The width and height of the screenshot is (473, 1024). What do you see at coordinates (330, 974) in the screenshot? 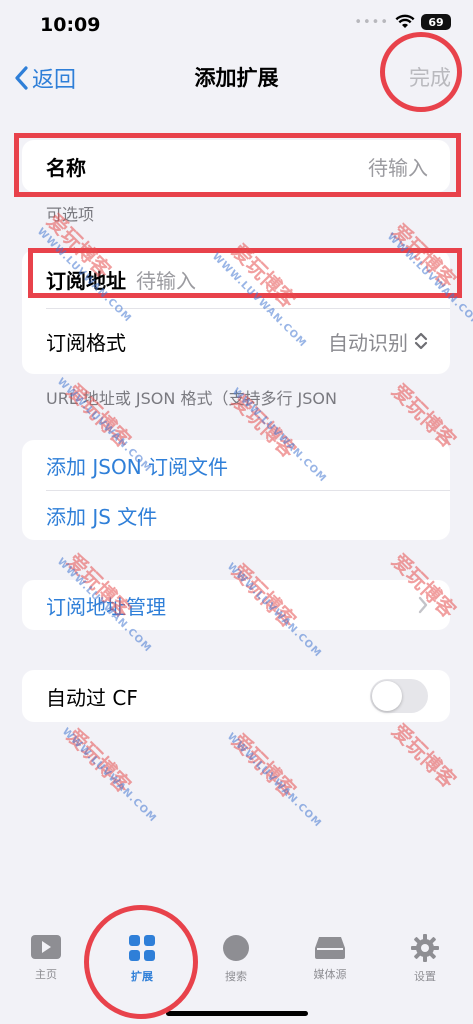
I see `tab-media-sources-label: 媒体源` at bounding box center [330, 974].